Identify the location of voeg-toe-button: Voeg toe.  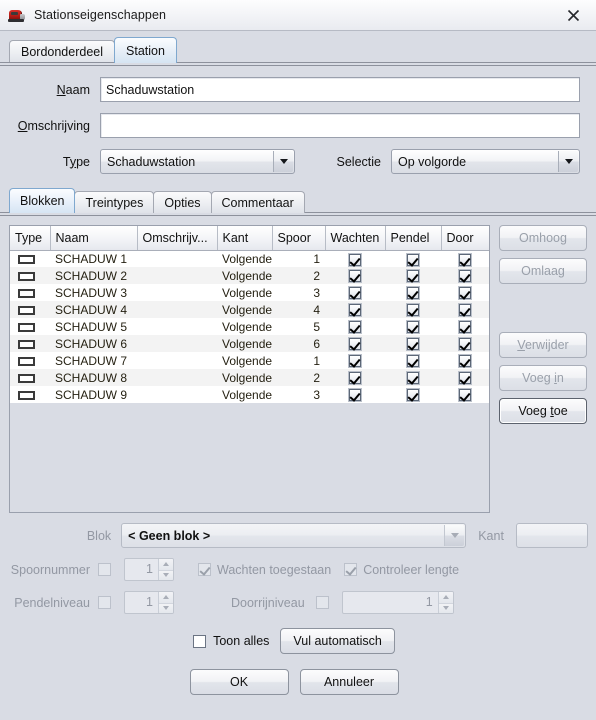
(543, 411).